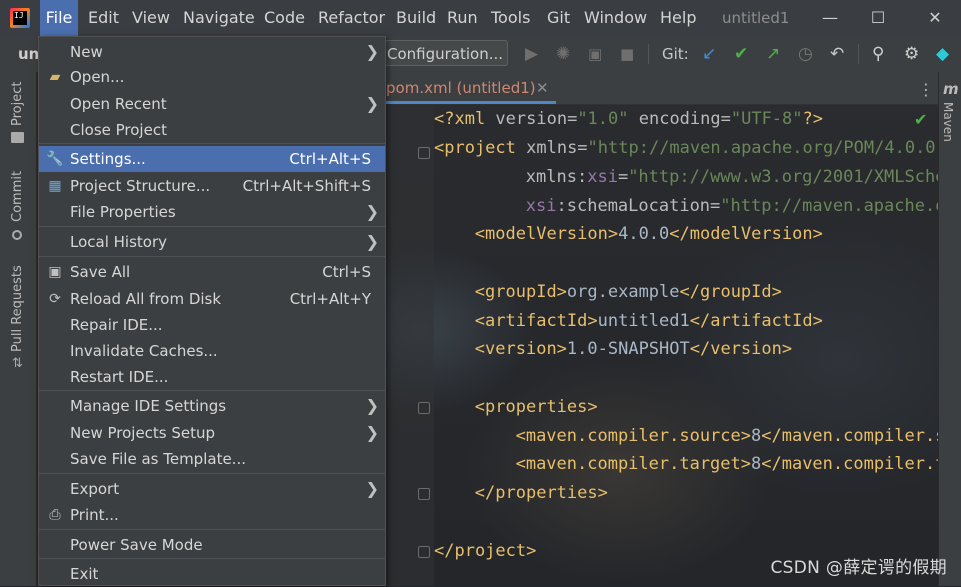  I want to click on minimize-button: —, so click(830, 18).